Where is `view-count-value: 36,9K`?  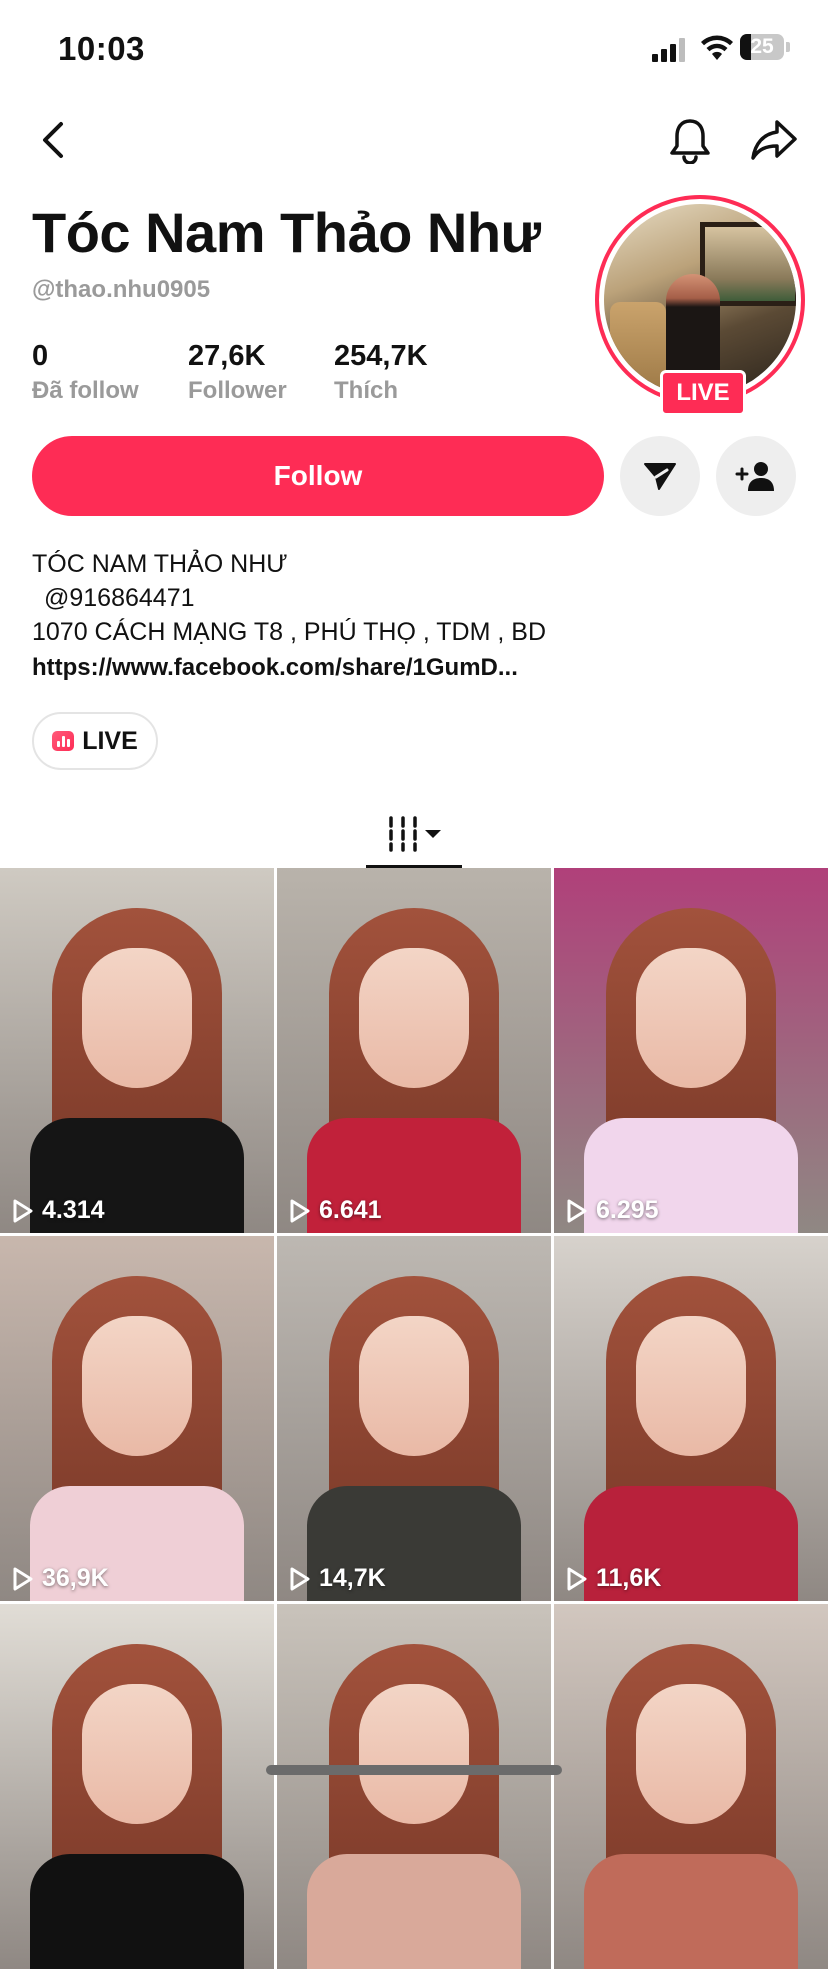 view-count-value: 36,9K is located at coordinates (75, 1578).